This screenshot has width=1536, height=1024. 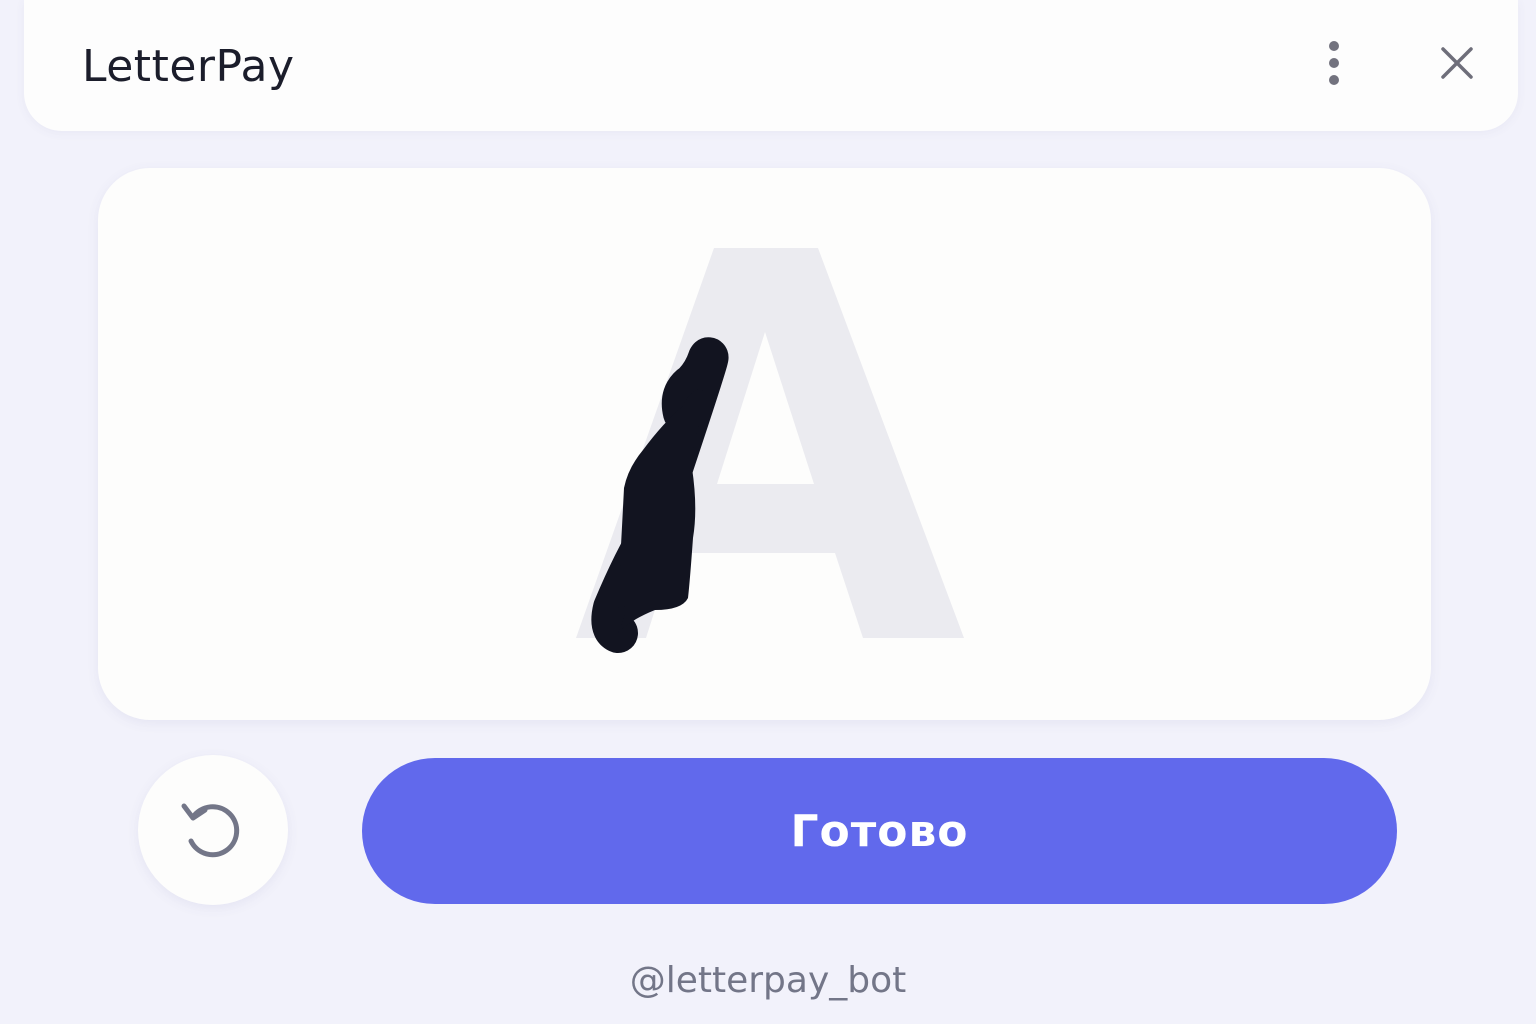 I want to click on app-title: LetterPay, so click(x=188, y=66).